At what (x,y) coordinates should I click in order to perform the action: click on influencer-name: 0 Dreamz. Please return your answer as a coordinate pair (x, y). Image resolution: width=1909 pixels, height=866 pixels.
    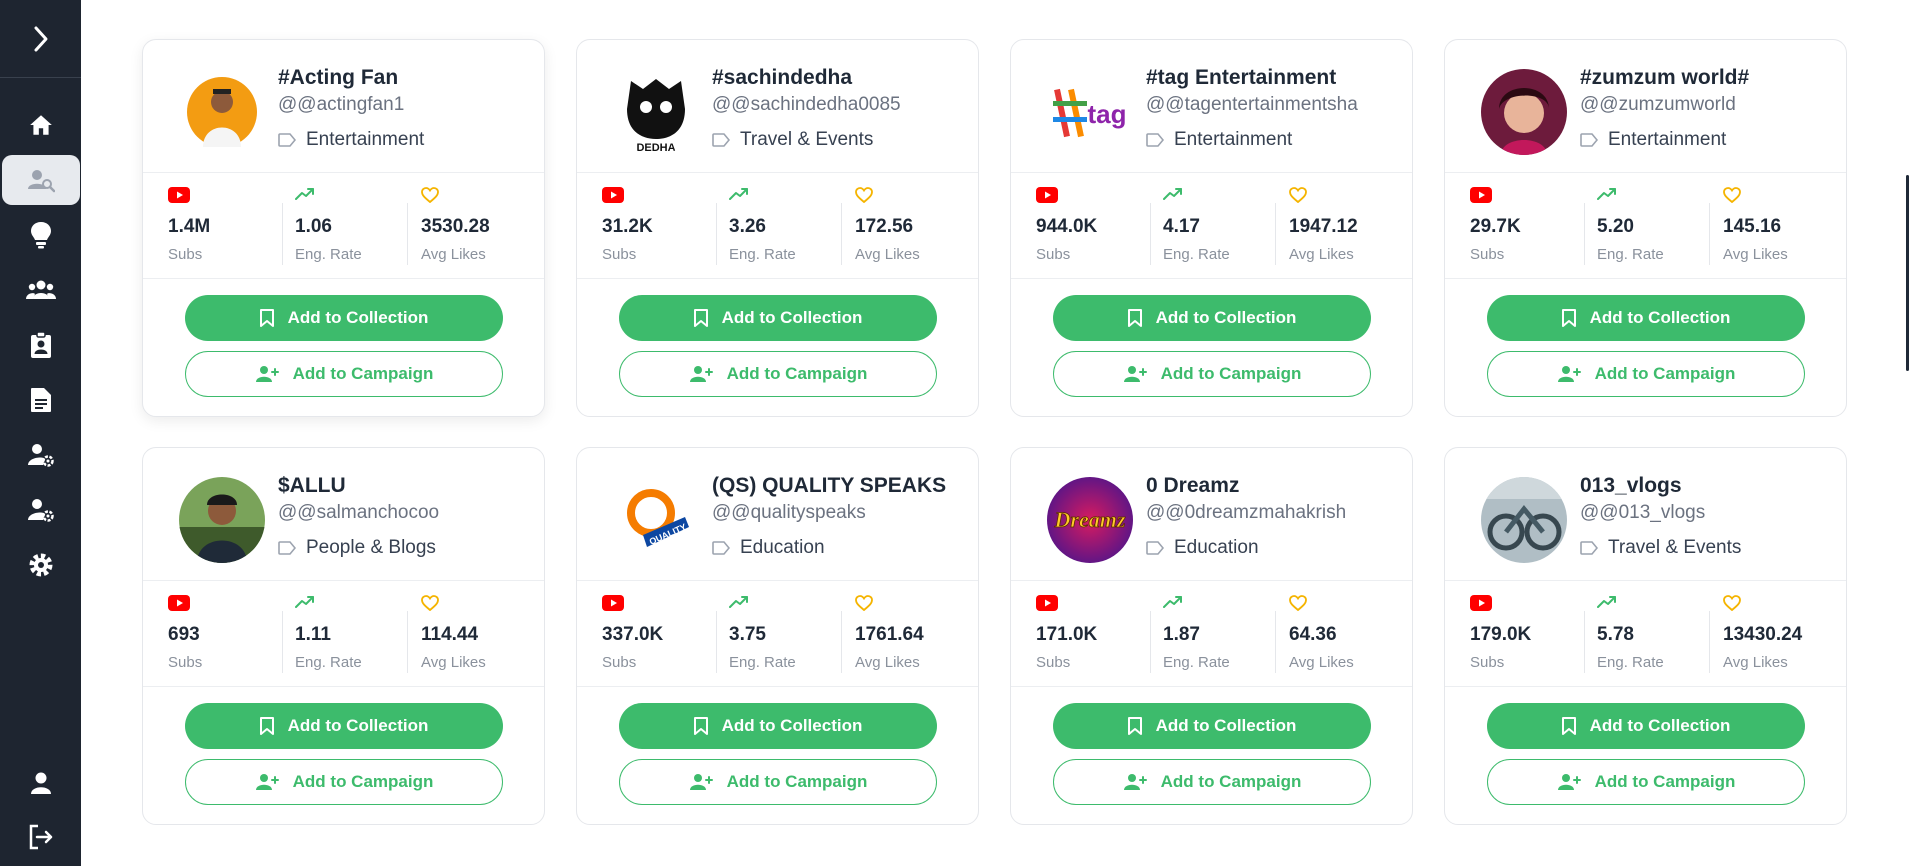
    Looking at the image, I should click on (1273, 486).